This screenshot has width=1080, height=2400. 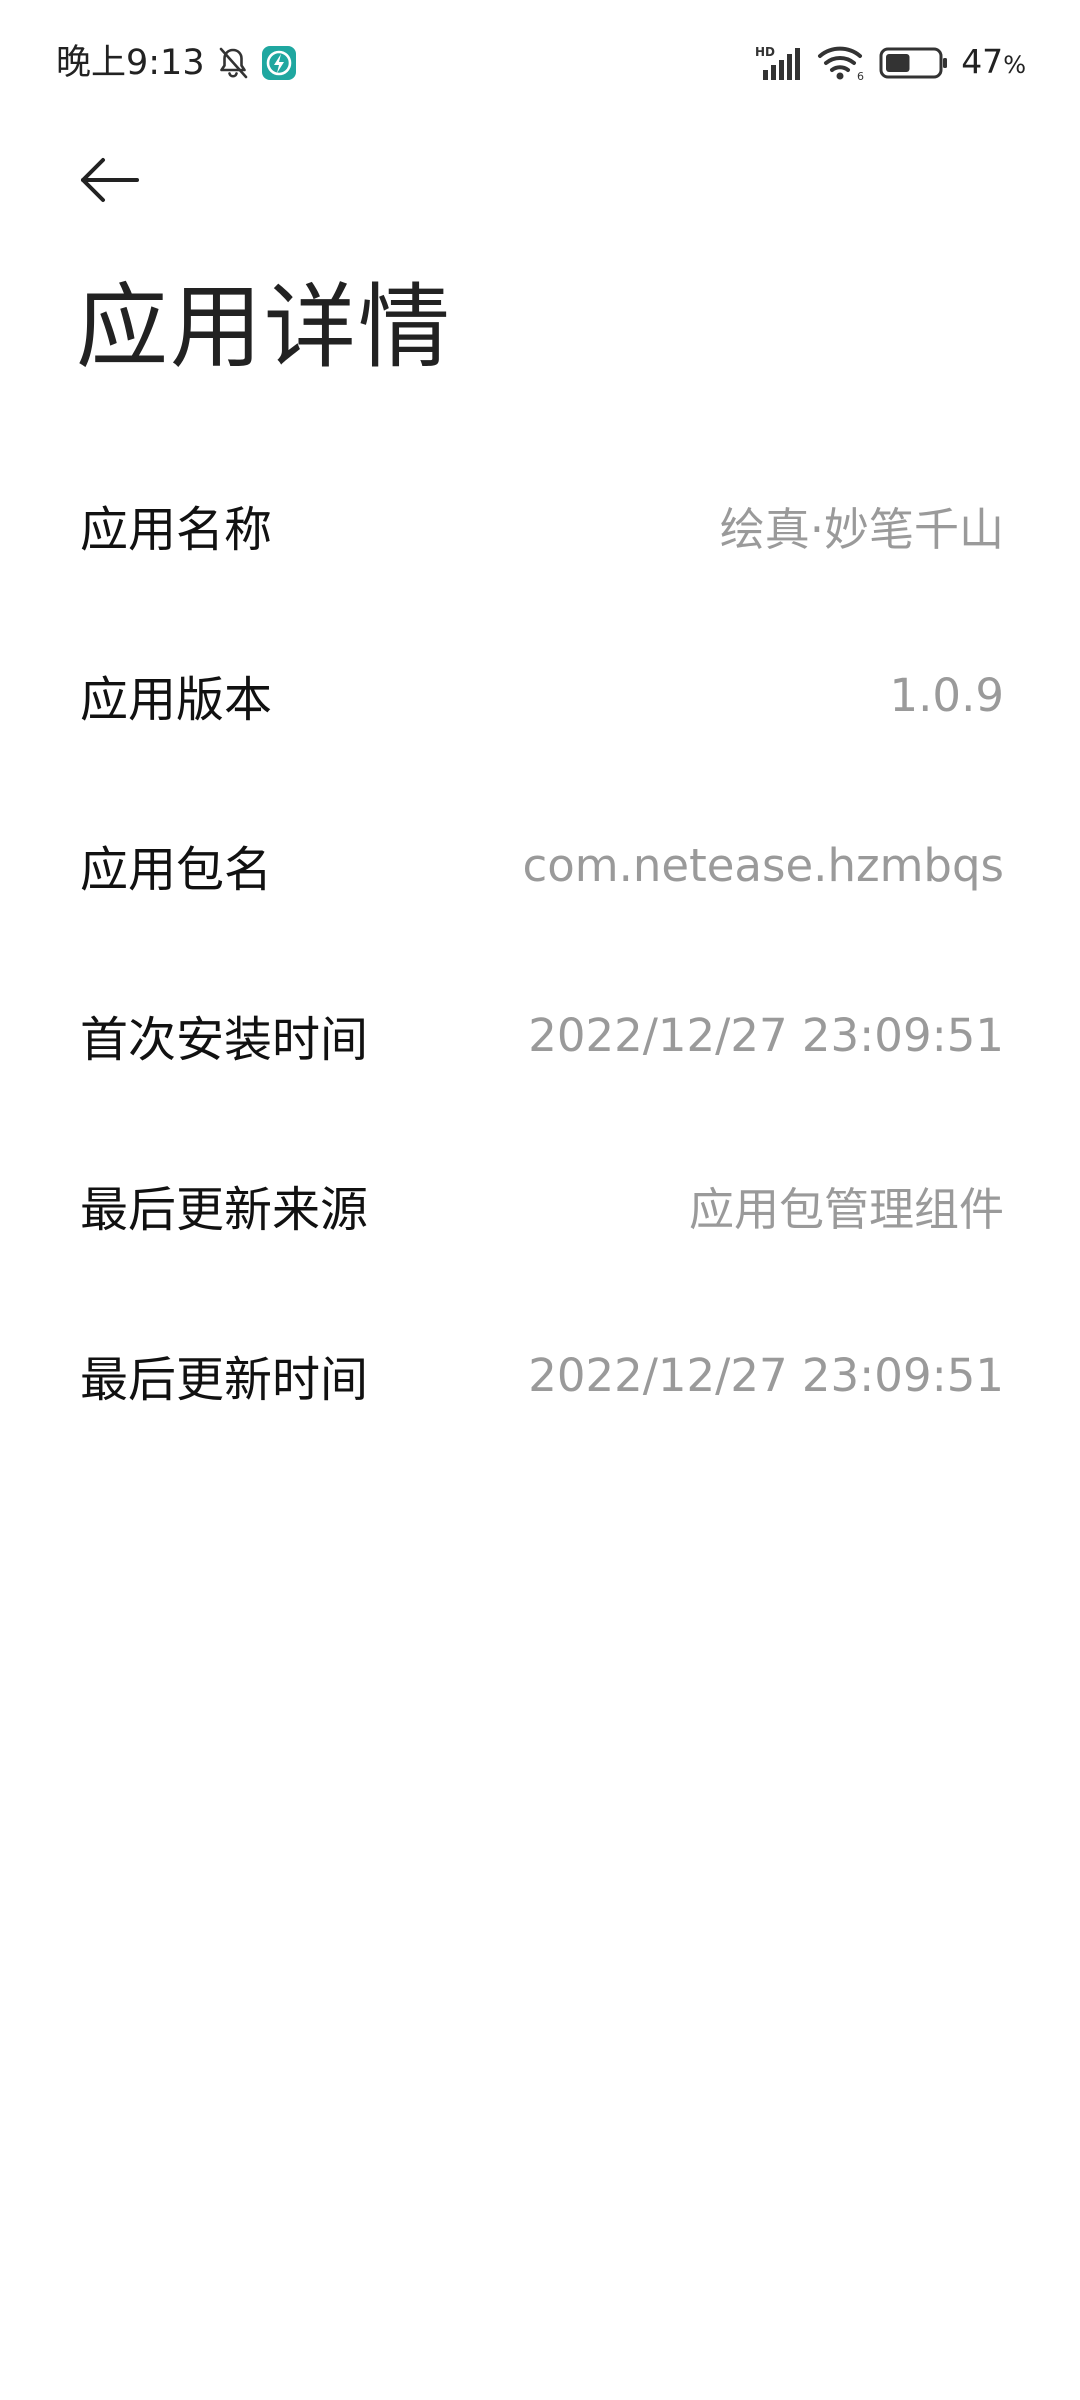 What do you see at coordinates (846, 1209) in the screenshot?
I see `last-update-source-value: 应用包管理组件` at bounding box center [846, 1209].